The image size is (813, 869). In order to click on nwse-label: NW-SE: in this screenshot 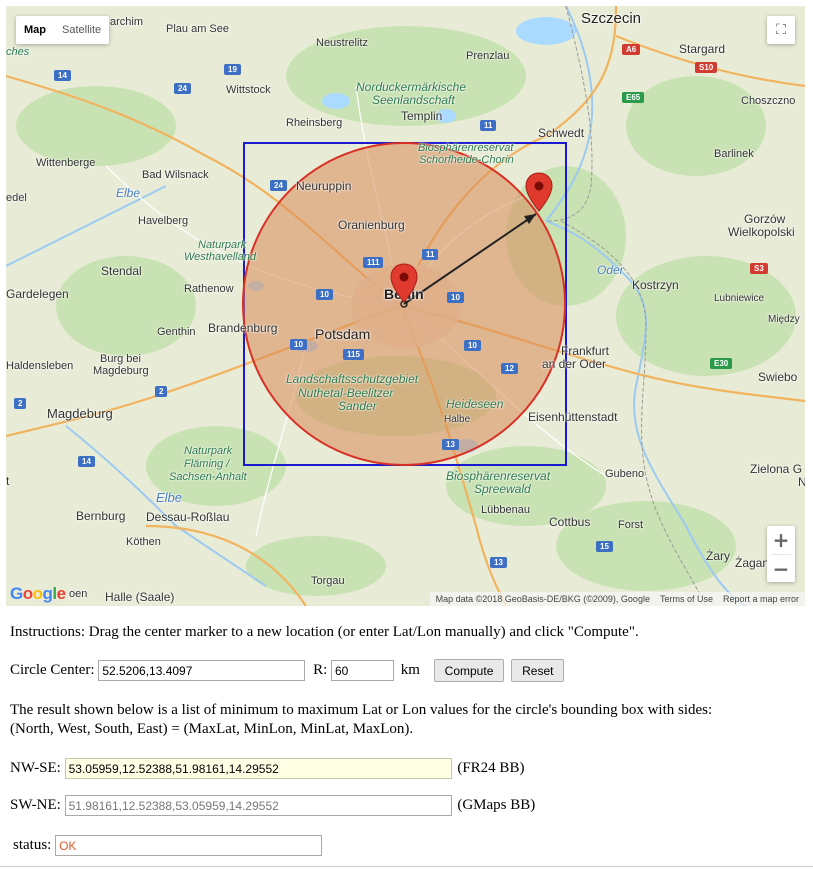, I will do `click(35, 767)`.